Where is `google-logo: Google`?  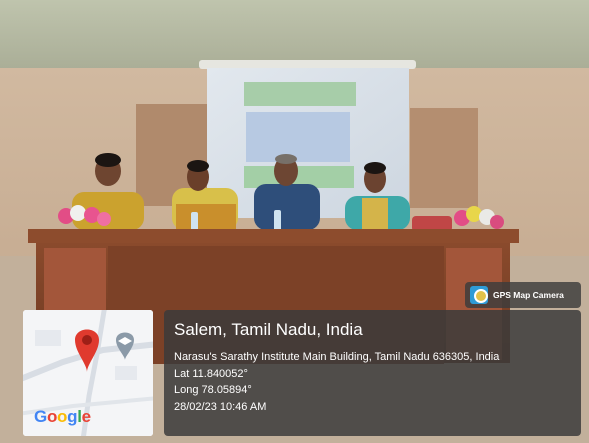 google-logo: Google is located at coordinates (62, 417).